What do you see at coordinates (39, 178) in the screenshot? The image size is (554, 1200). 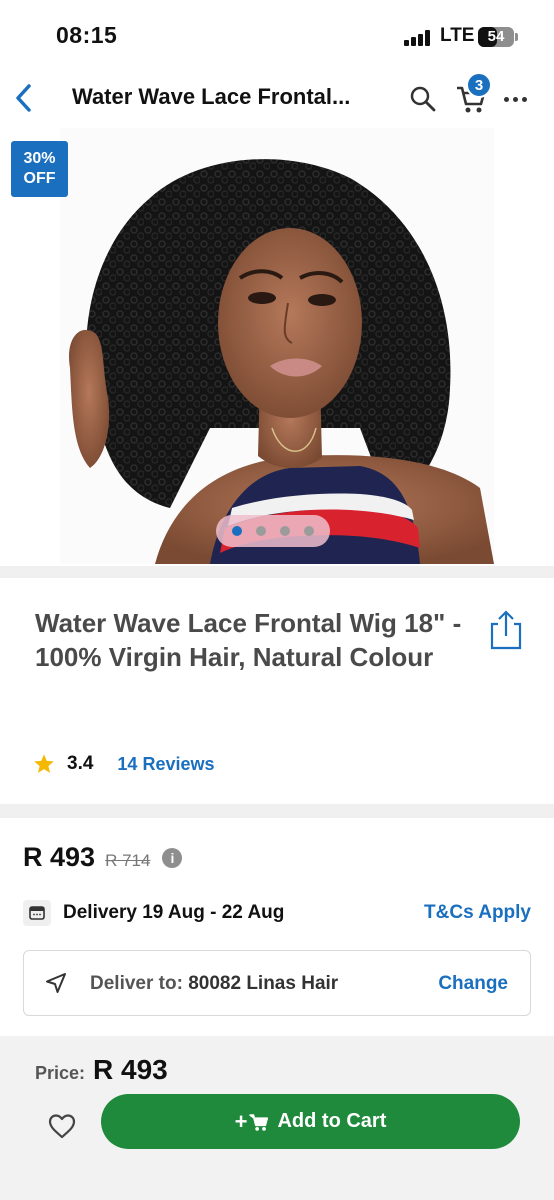 I see `discount-off-label: OFF` at bounding box center [39, 178].